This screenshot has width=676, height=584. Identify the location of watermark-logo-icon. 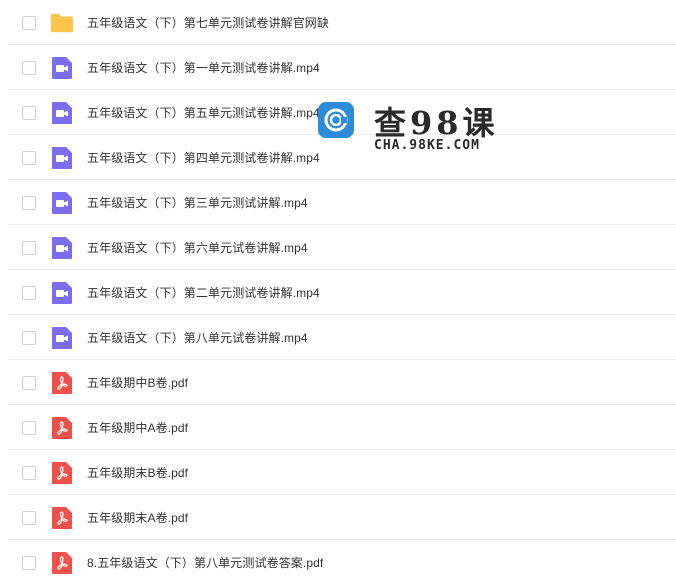
(336, 120).